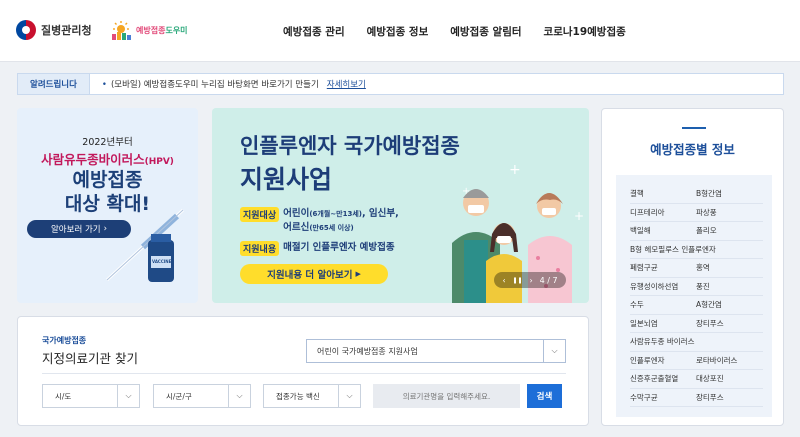 The height and width of the screenshot is (437, 800). What do you see at coordinates (729, 231) in the screenshot?
I see `vaccine-item: 폴리오` at bounding box center [729, 231].